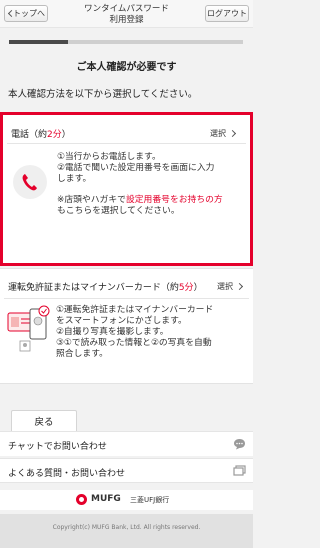 This screenshot has width=320, height=548. What do you see at coordinates (126, 67) in the screenshot?
I see `section-heading: ご本人確認が必要です` at bounding box center [126, 67].